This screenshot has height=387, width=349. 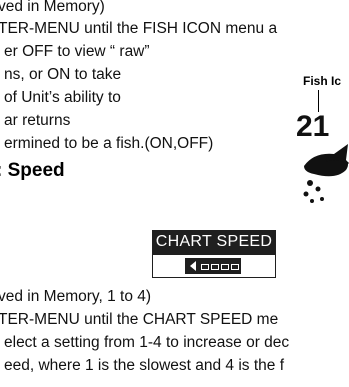 I want to click on p1-line-3: er OFF to view “ raw”, so click(x=77, y=51).